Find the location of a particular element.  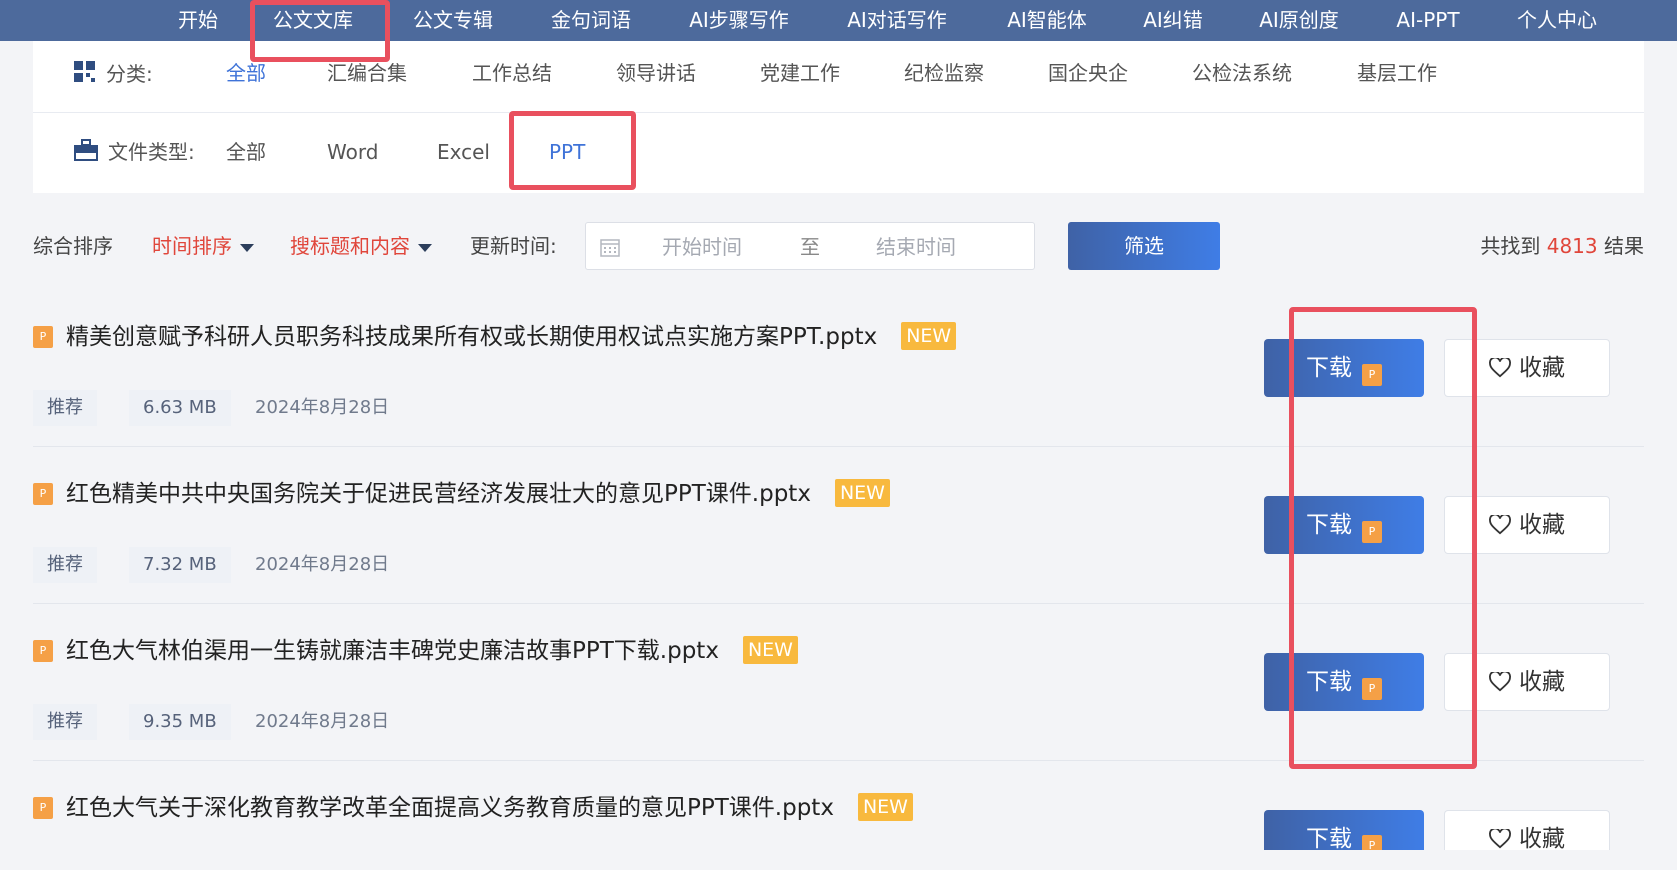

start-date-placeholder: 开始时间 is located at coordinates (702, 247).